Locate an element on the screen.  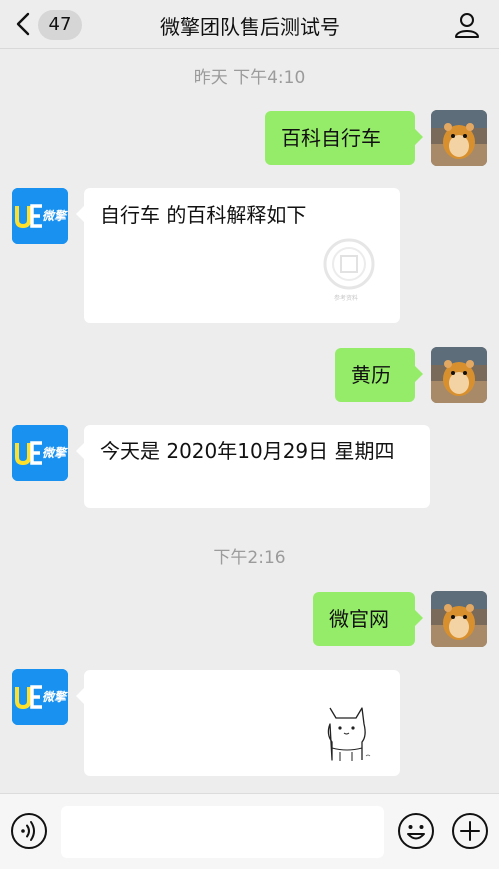
message-text: 今天是 2020年10月29日 星期四 is located at coordinates (247, 451).